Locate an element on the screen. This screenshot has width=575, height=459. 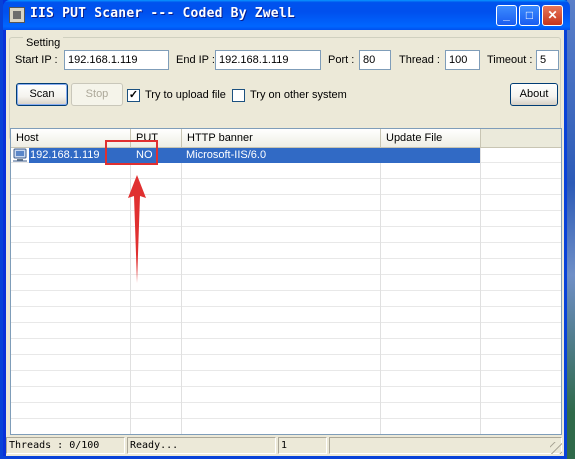
start-ip-label: Start IP : is located at coordinates (36, 60).